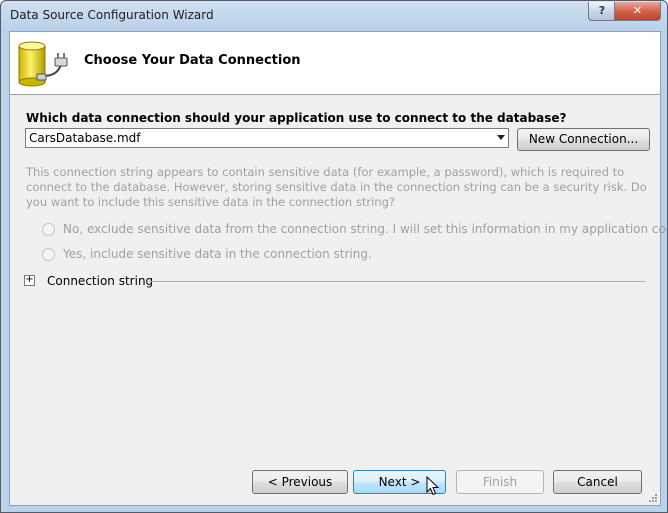  Describe the element at coordinates (597, 482) in the screenshot. I see `cancel-button: Cancel` at that location.